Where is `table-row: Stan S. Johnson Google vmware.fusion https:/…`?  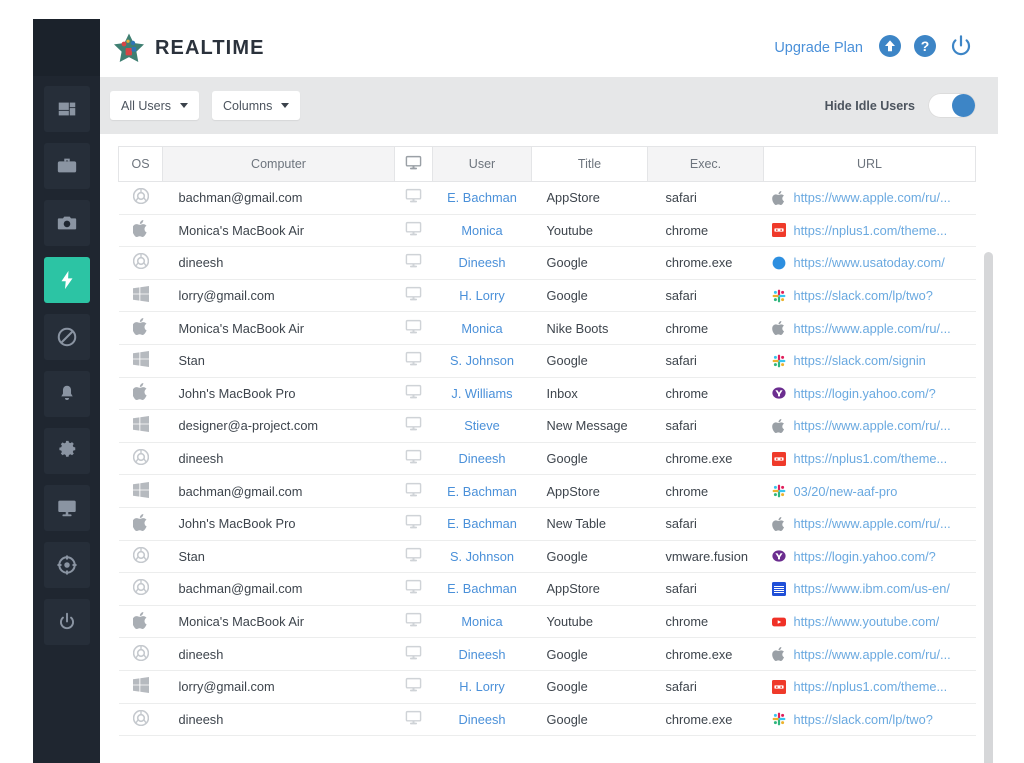 table-row: Stan S. Johnson Google vmware.fusion https:/… is located at coordinates (547, 557).